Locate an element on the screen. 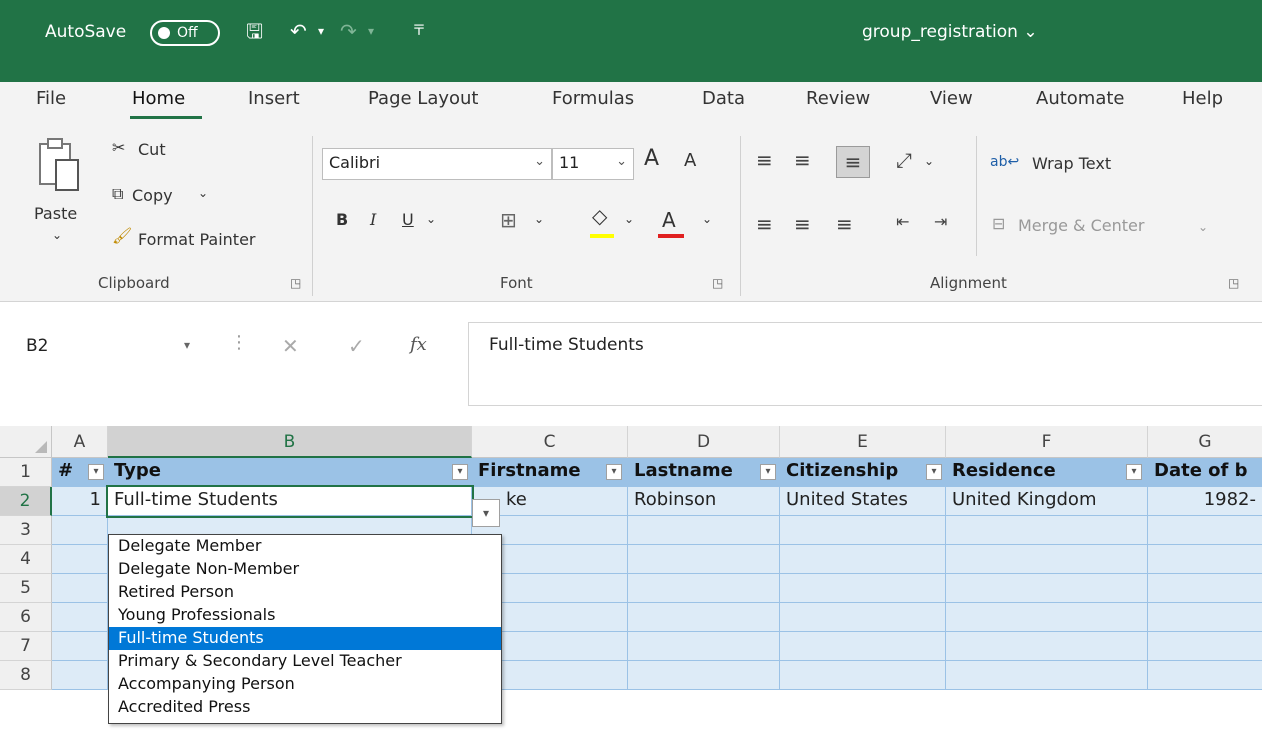  merge-dropdown-icon: ⌄ is located at coordinates (1203, 227).